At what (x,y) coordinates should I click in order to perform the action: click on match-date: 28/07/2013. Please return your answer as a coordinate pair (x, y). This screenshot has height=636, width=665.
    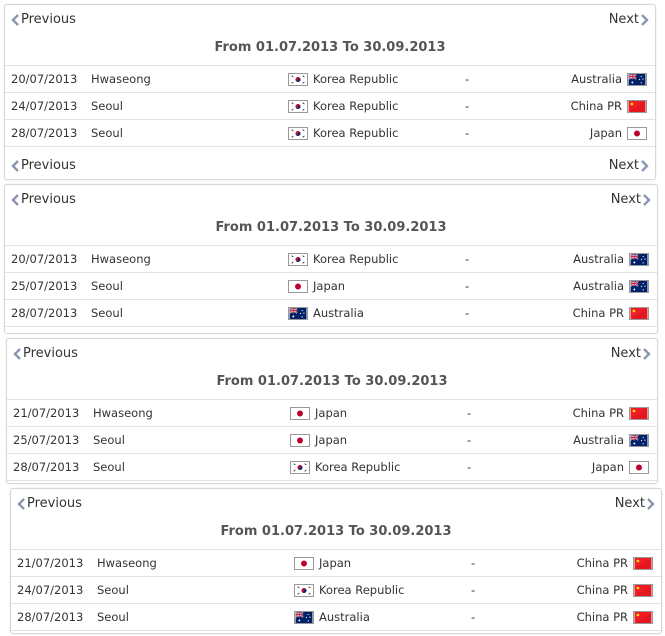
    Looking at the image, I should click on (44, 313).